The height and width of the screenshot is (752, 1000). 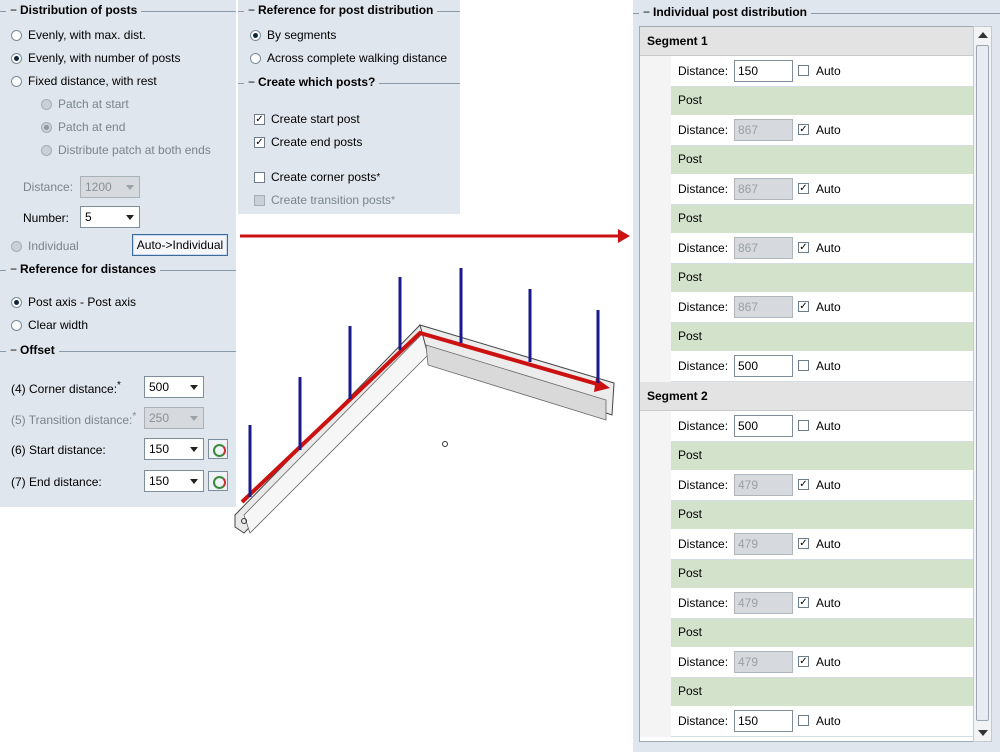 I want to click on distance-row: Distance: 500 Auto, so click(x=822, y=426).